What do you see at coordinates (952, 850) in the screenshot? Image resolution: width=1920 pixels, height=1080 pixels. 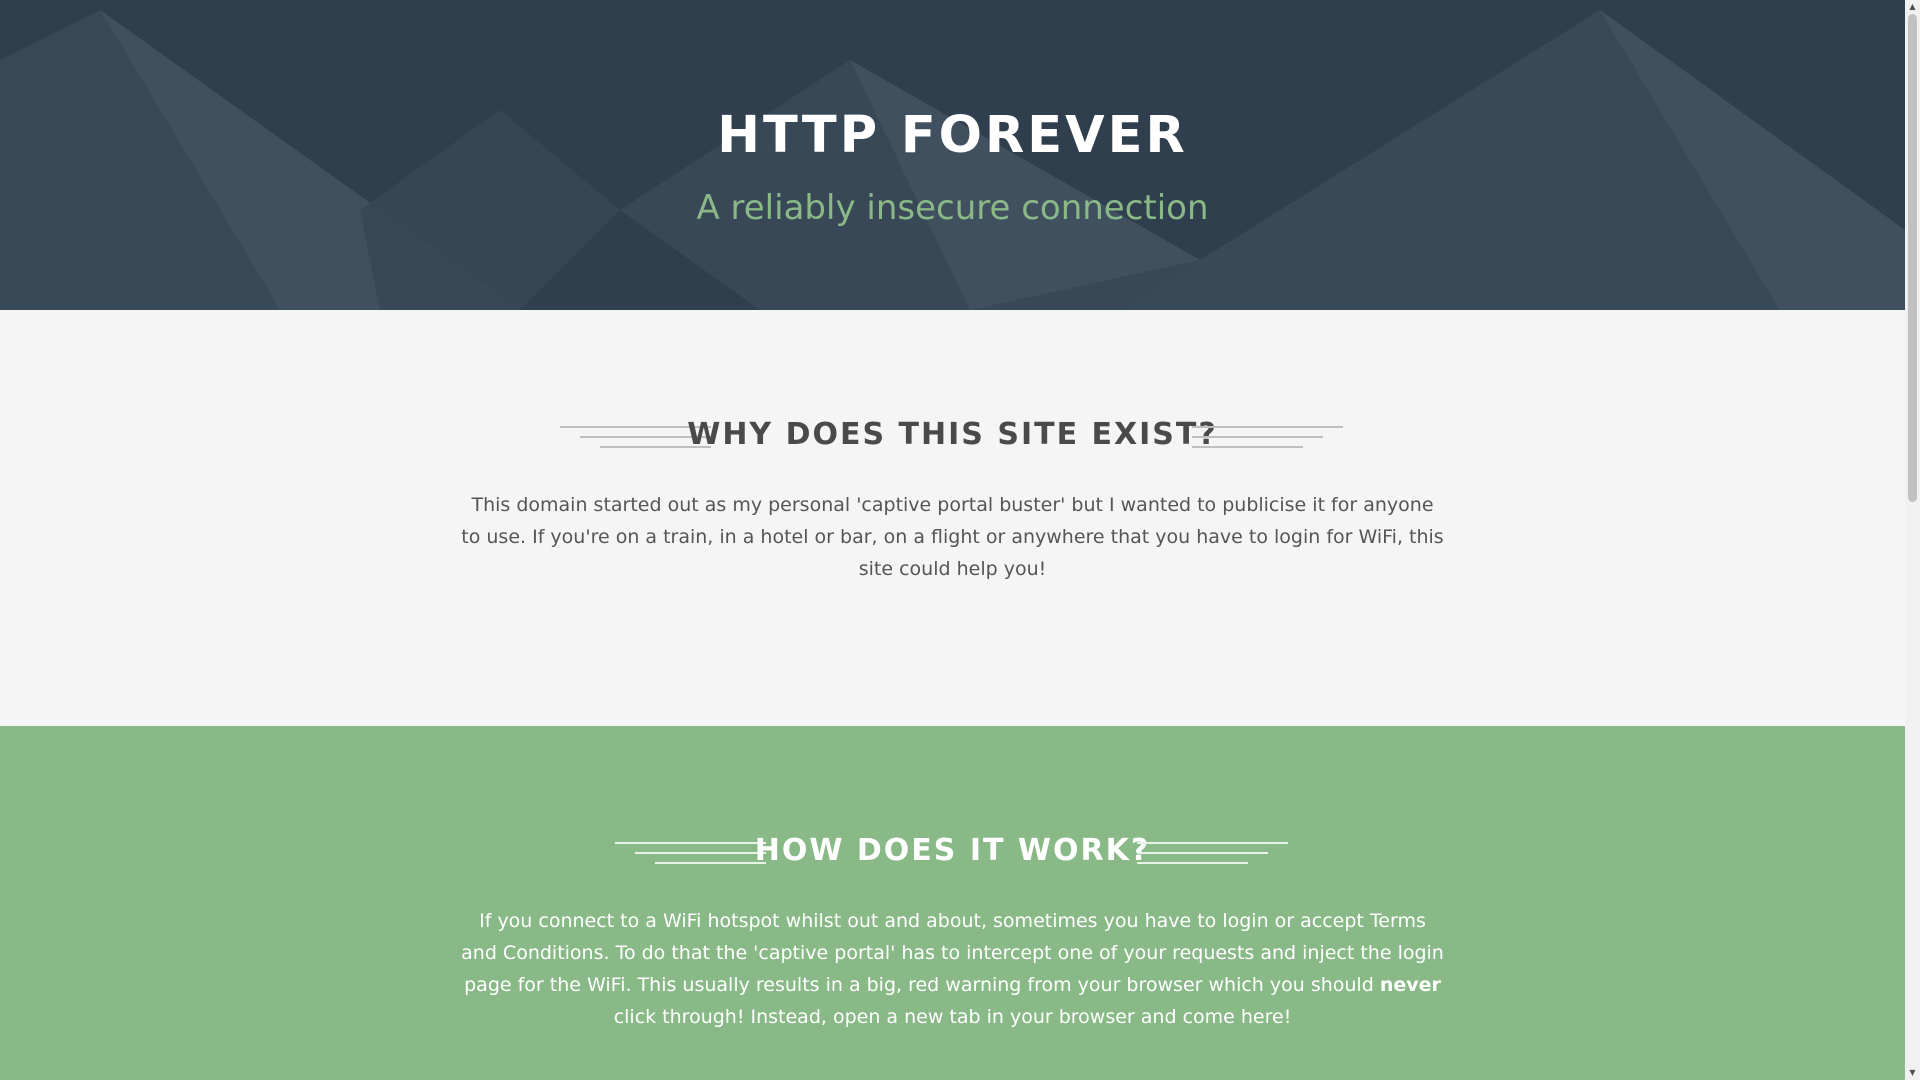 I see `how-heading: HOW DOES IT WORK?` at bounding box center [952, 850].